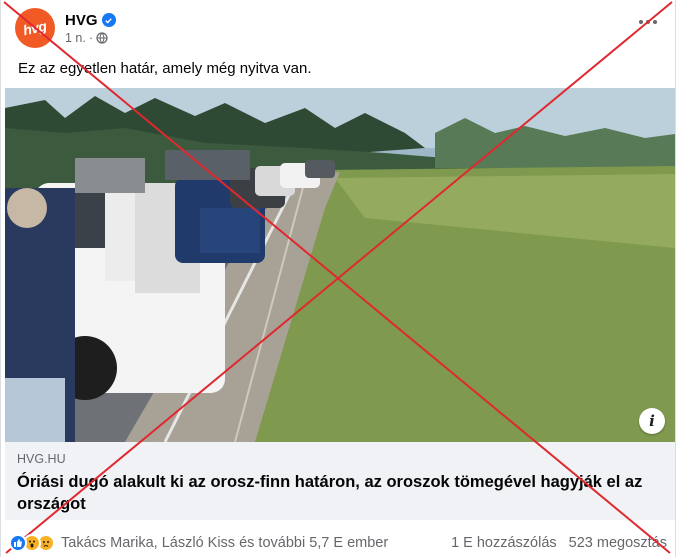 This screenshot has width=676, height=557. What do you see at coordinates (504, 543) in the screenshot?
I see `comment-count: 1 E hozzászólás` at bounding box center [504, 543].